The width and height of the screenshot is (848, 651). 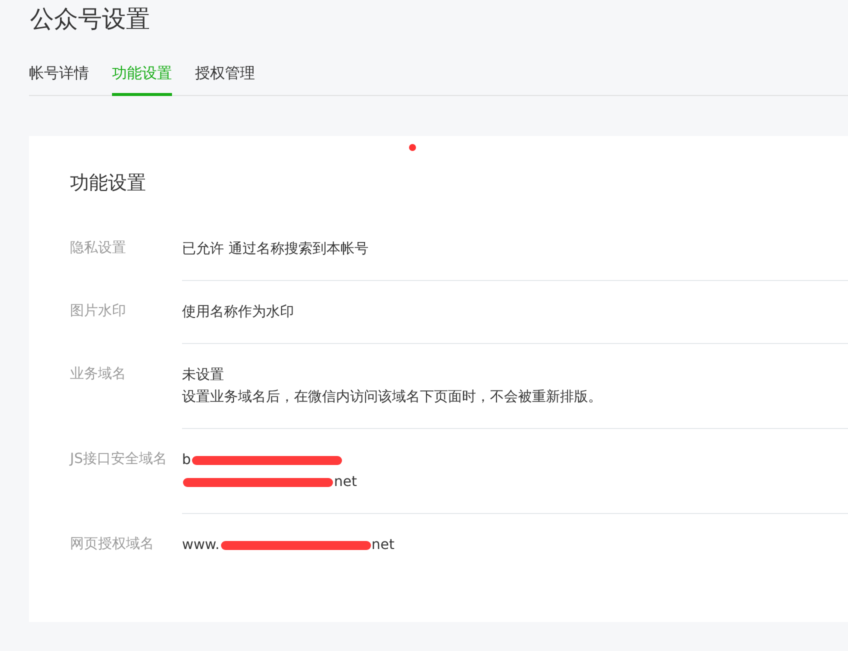 I want to click on section-title: 功能设置, so click(x=108, y=183).